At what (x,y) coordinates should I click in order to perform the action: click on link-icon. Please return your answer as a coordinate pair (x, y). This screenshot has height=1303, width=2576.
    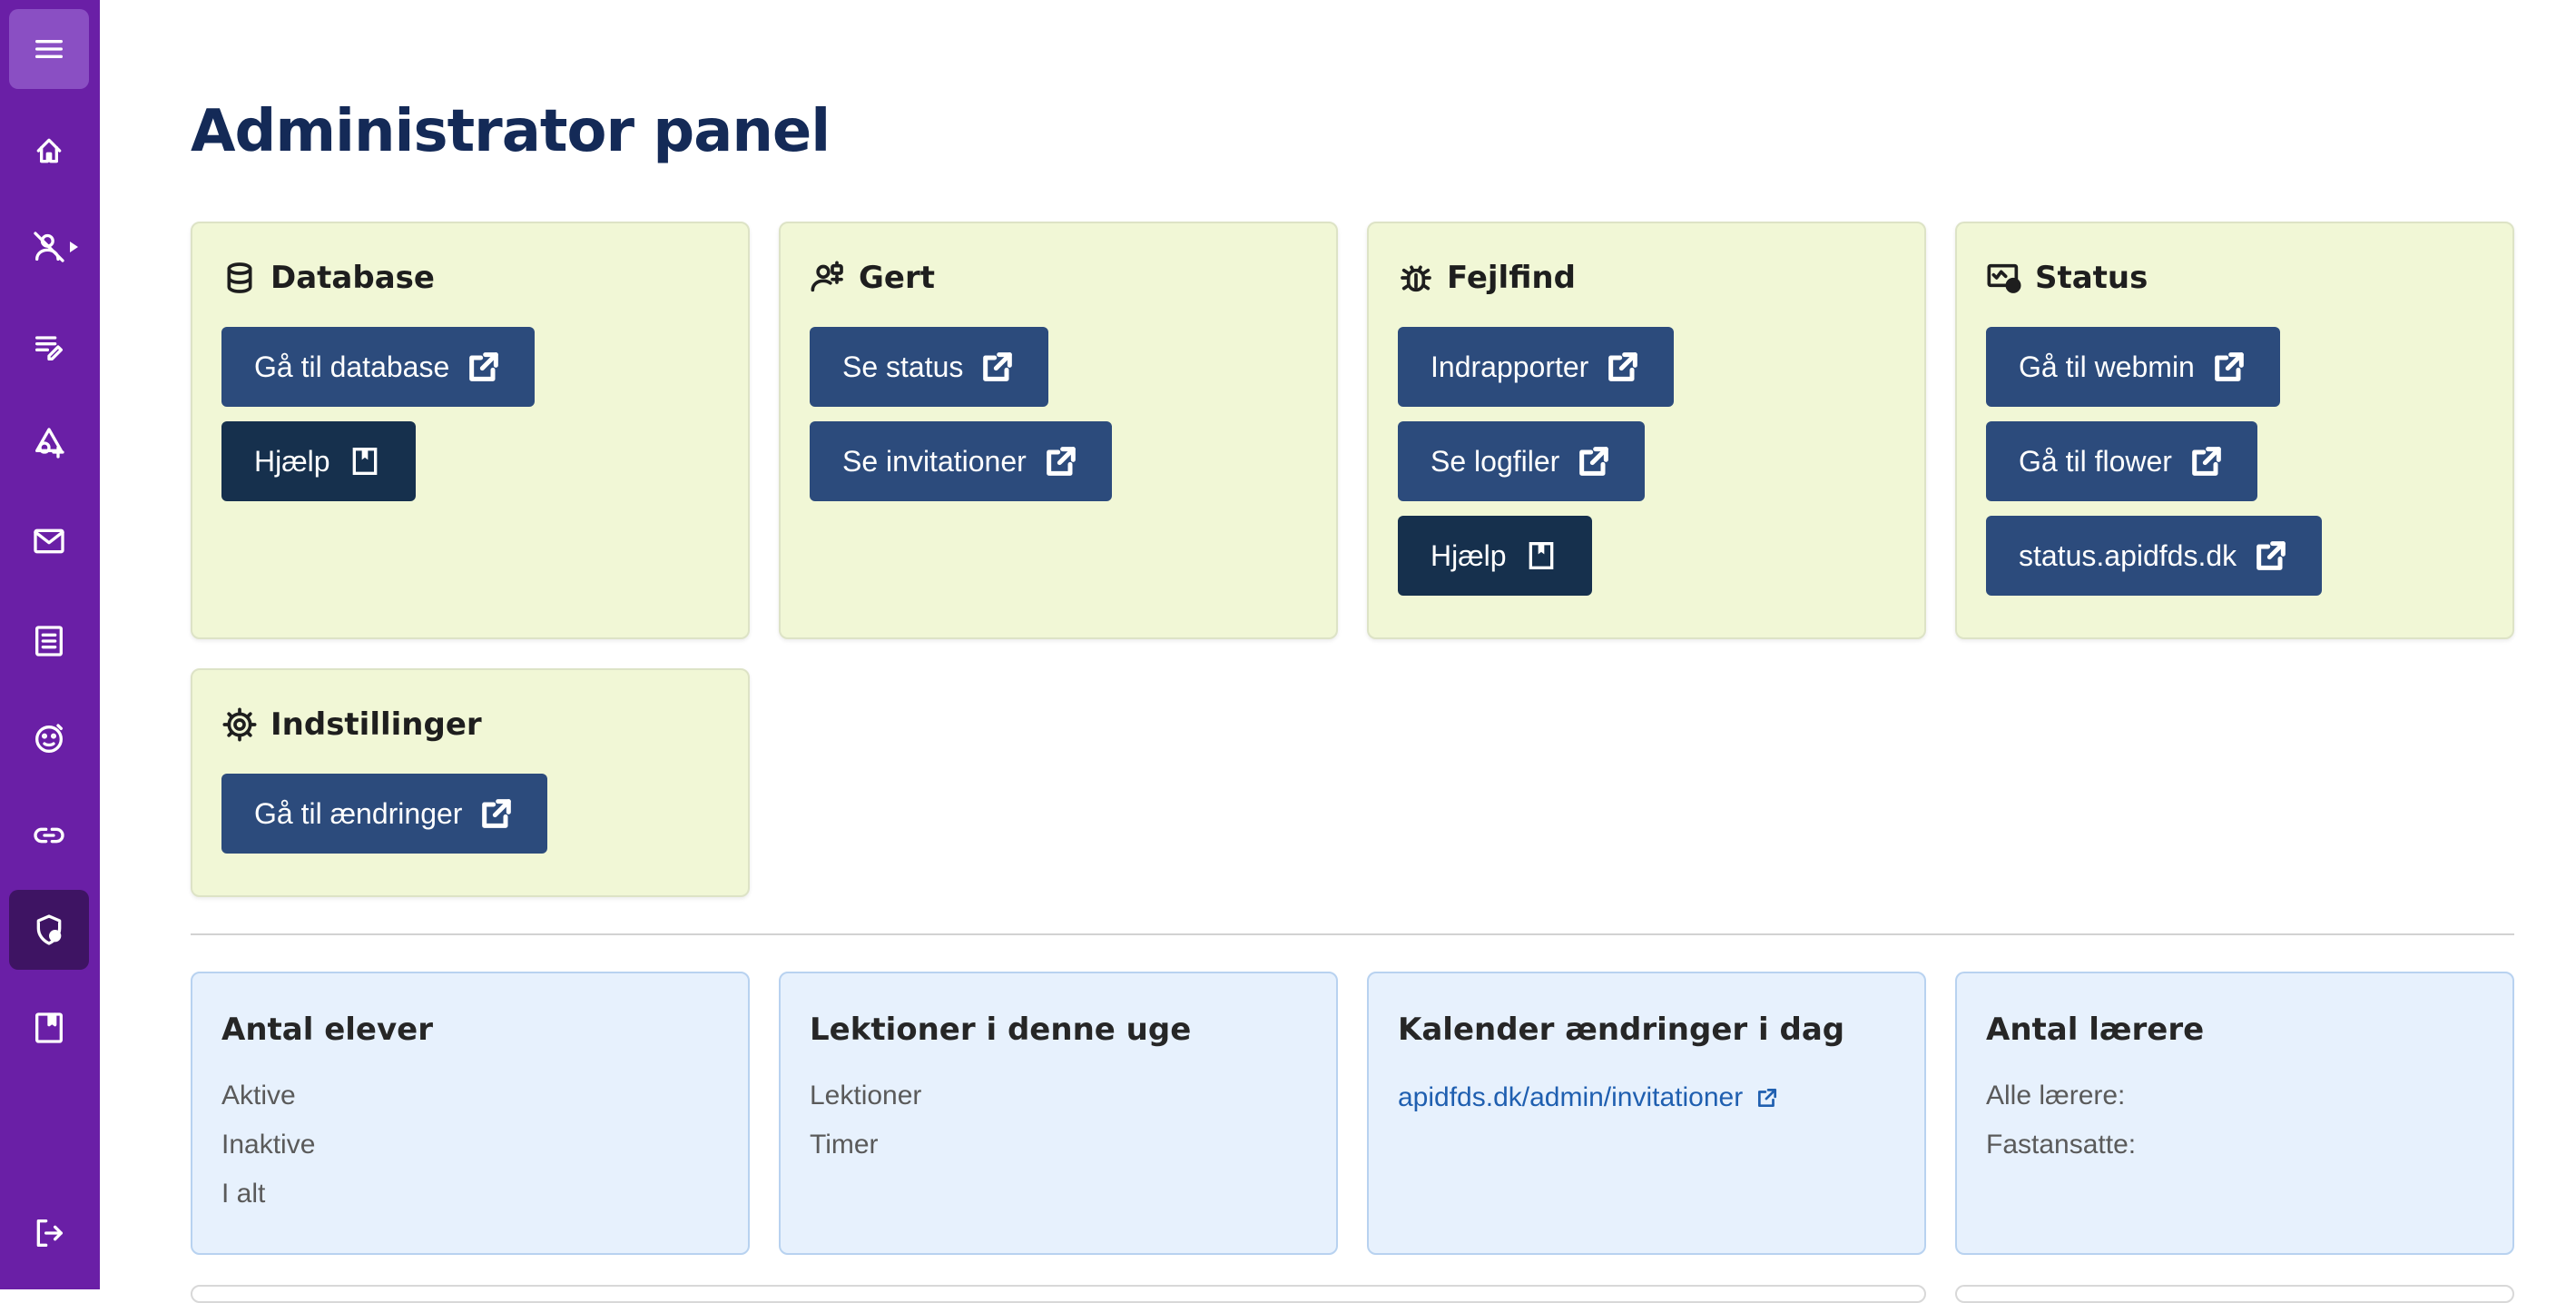
    Looking at the image, I should click on (49, 836).